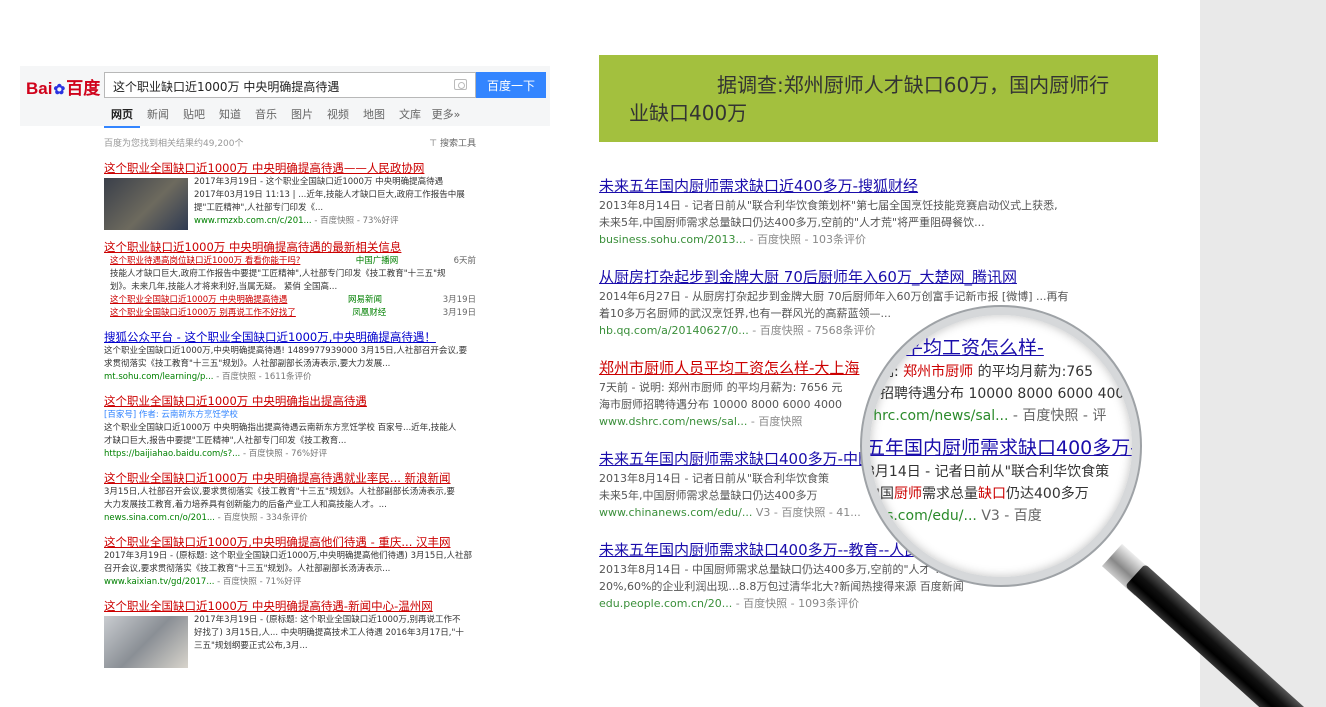 The image size is (1326, 707). I want to click on zoomed-result-title: 从厨房打杂起步到金牌大厨 70后厨师年入60万_大楚网_腾讯网, so click(869, 277).